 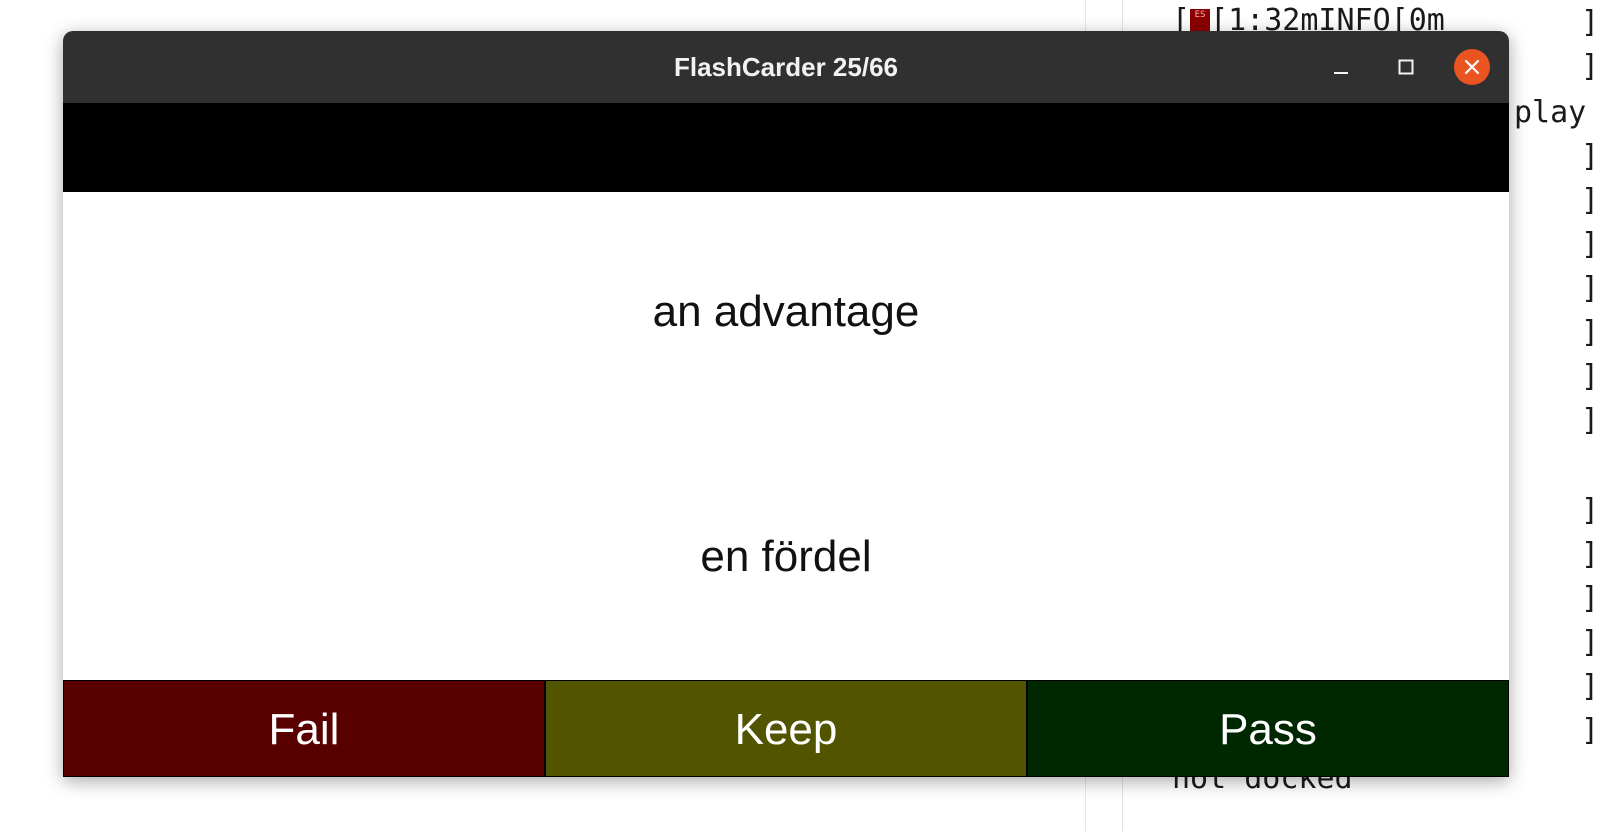 What do you see at coordinates (786, 147) in the screenshot?
I see `card-header-bar` at bounding box center [786, 147].